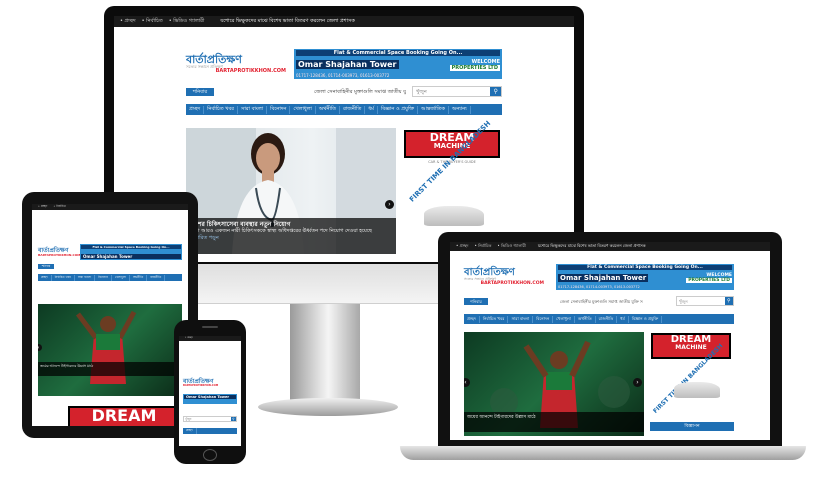 This screenshot has width=817, height=477. What do you see at coordinates (210, 455) in the screenshot?
I see `phone-home-button` at bounding box center [210, 455].